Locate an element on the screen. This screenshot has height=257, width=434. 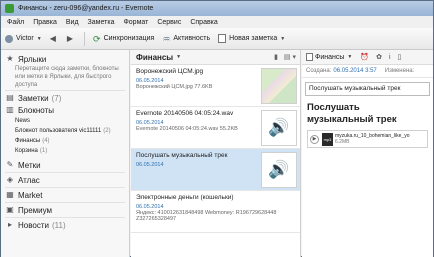
account-button: Victor ▼ is located at coordinates (23, 38).